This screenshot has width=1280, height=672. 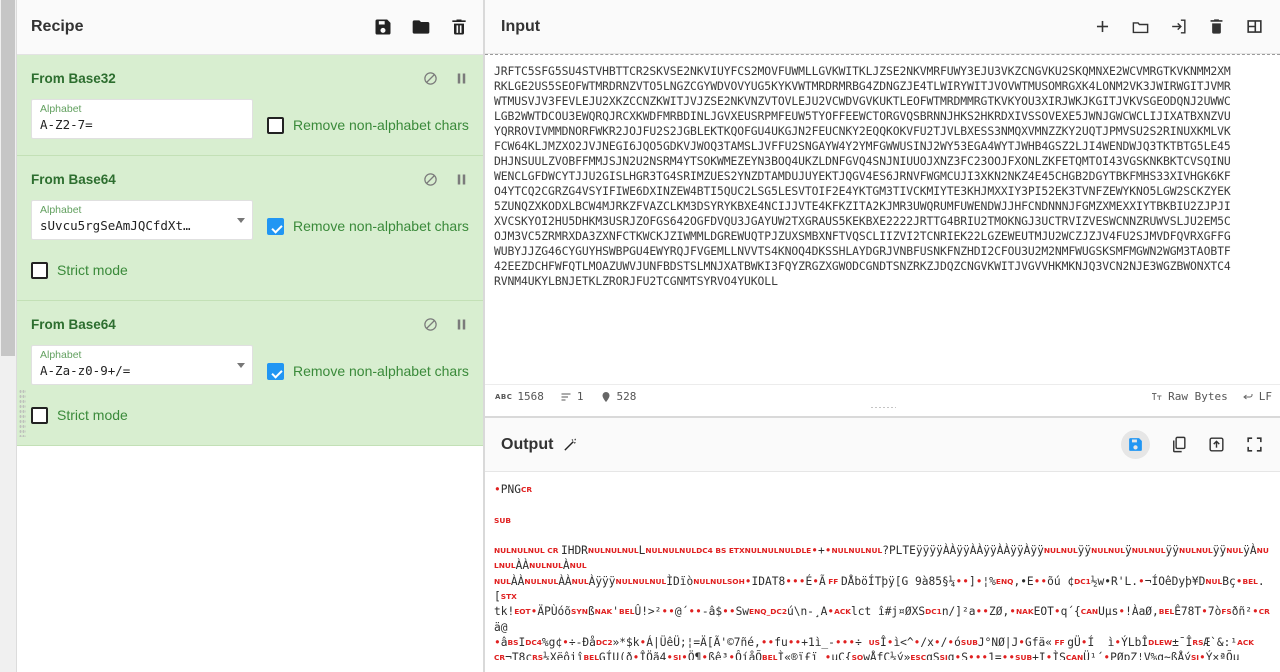 What do you see at coordinates (1023, 581) in the screenshot?
I see `output-glyphs: ,•E` at bounding box center [1023, 581].